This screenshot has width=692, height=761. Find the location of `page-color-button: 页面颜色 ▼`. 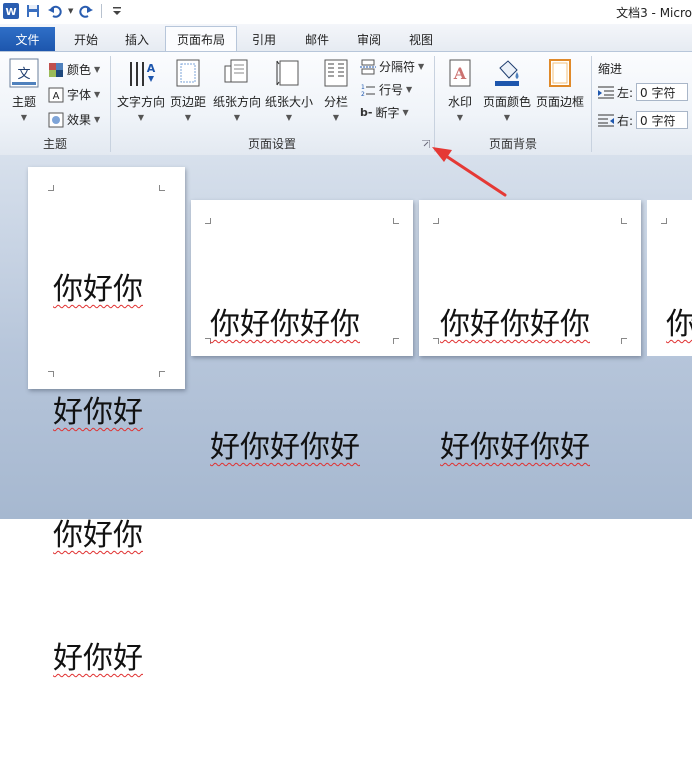

page-color-button: 页面颜色 ▼ is located at coordinates (507, 90).